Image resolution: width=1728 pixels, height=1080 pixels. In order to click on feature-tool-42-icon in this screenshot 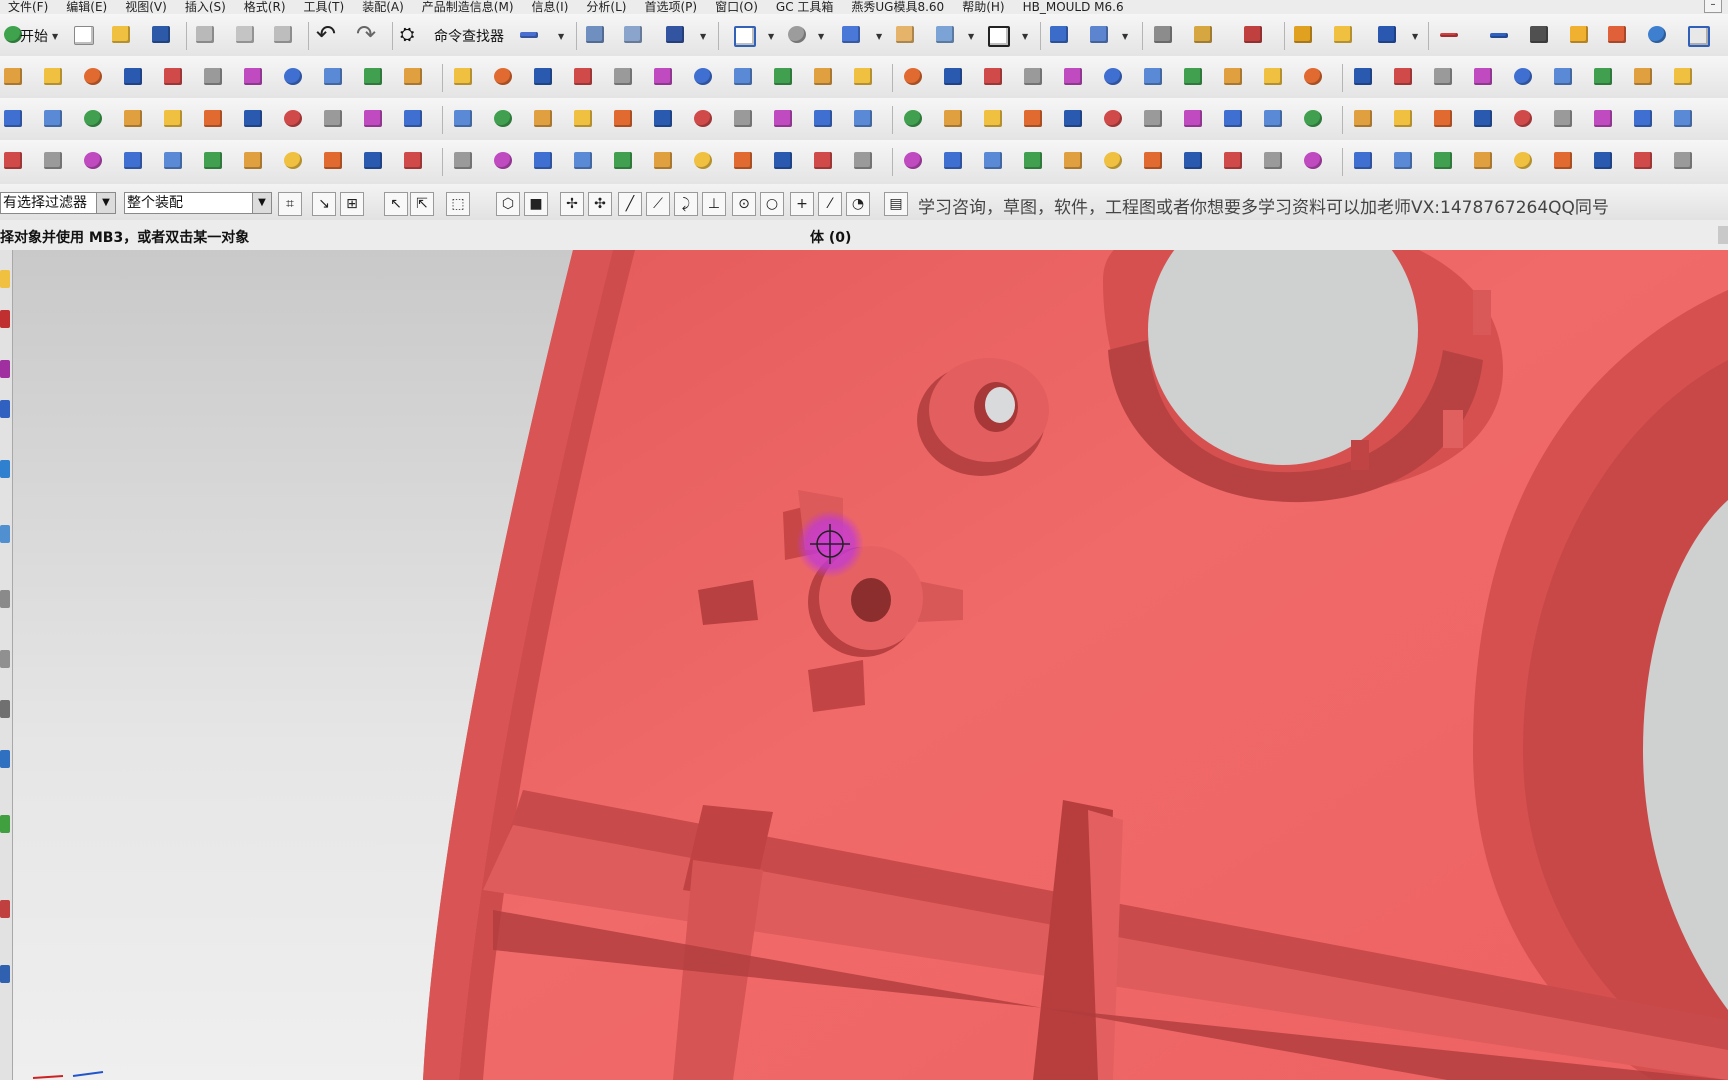, I will do `click(1683, 77)`.